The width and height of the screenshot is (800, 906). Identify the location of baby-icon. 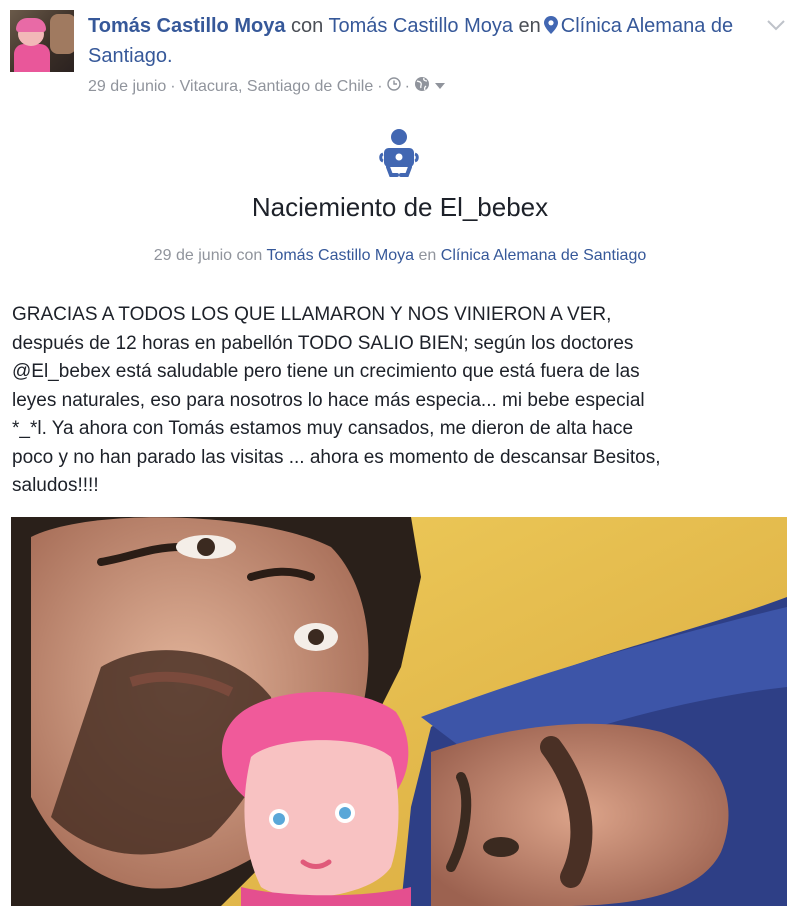
(399, 154).